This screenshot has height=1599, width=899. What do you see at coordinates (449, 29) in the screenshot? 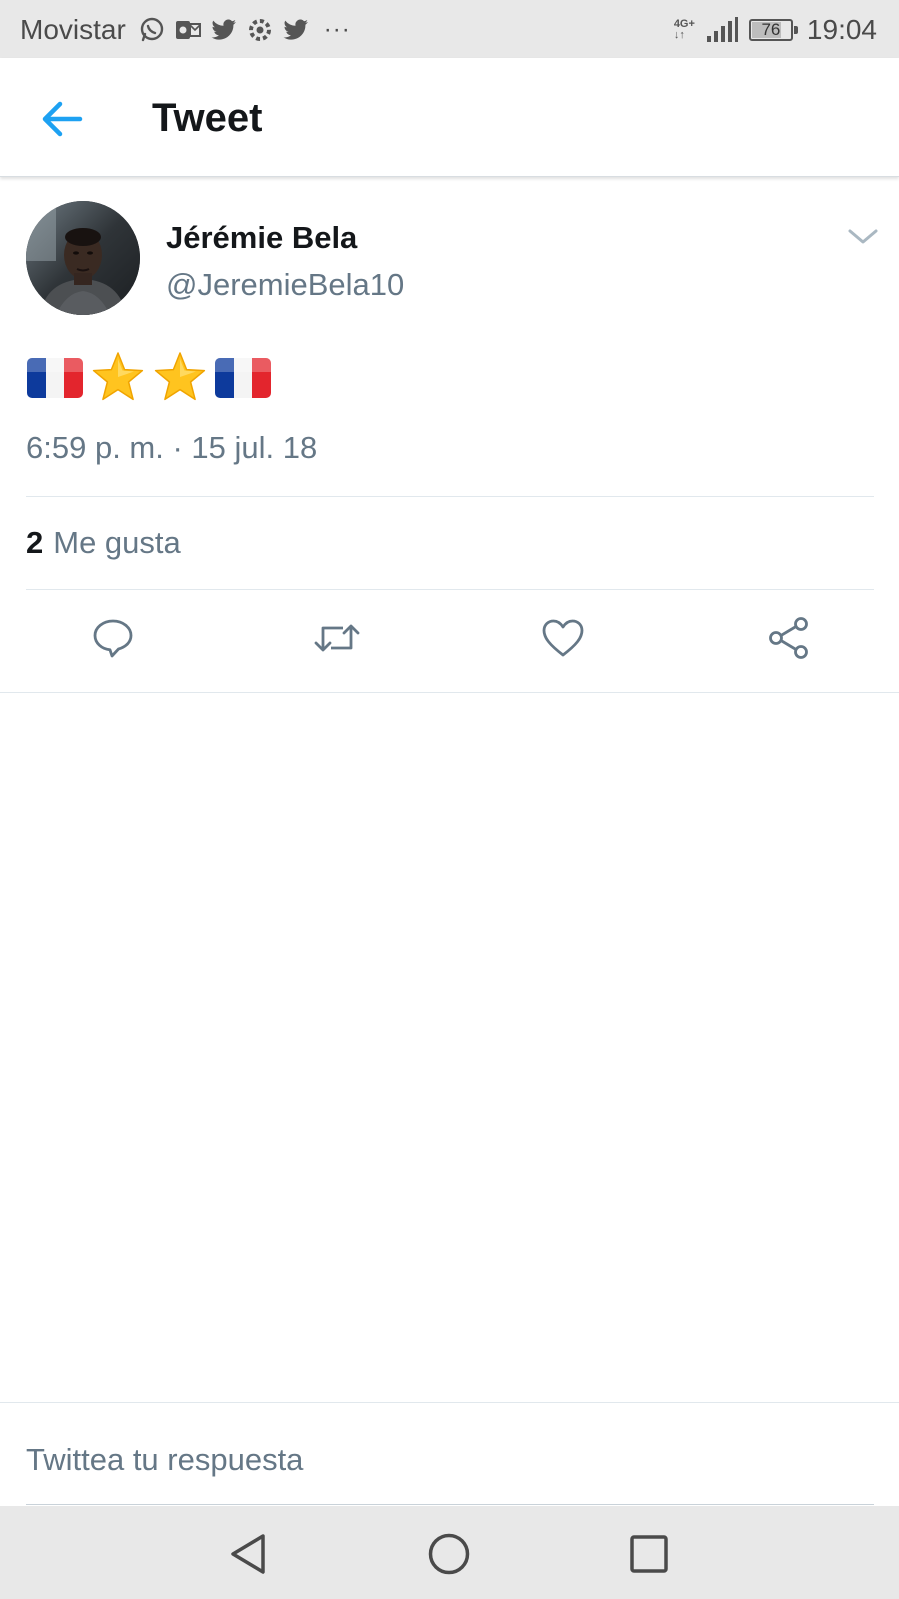
I see `status-bar: Movistar ··· 4G+ ↓↑ 76 19:04` at bounding box center [449, 29].